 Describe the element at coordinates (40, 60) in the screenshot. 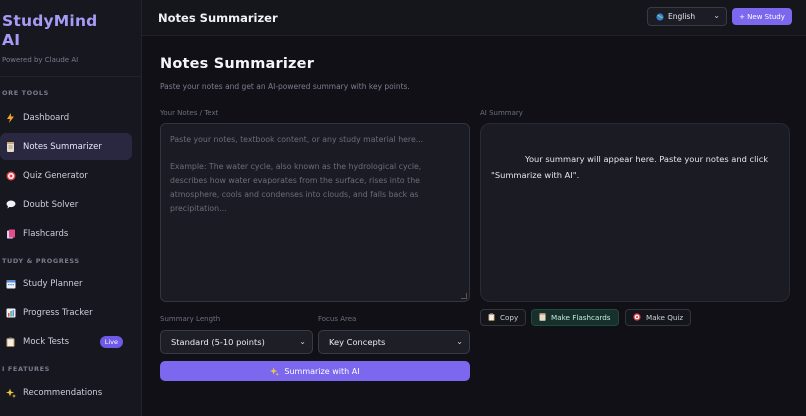

I see `brand-subtitle: Powered by Claude AI` at that location.